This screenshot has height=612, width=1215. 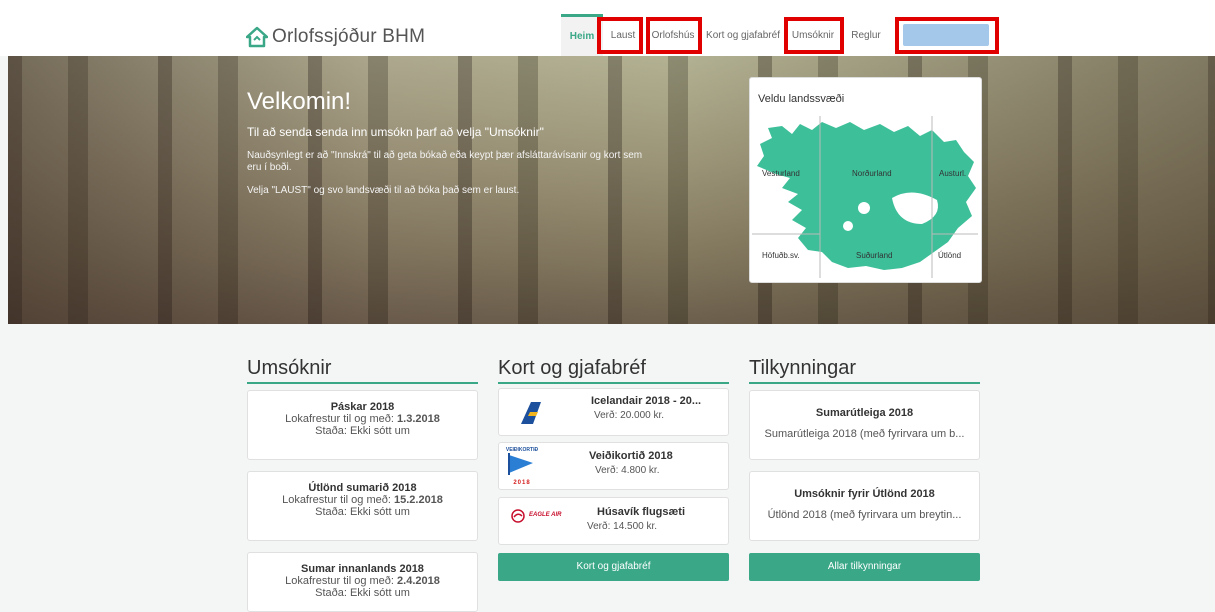 What do you see at coordinates (947, 35) in the screenshot?
I see `highlight-box-login` at bounding box center [947, 35].